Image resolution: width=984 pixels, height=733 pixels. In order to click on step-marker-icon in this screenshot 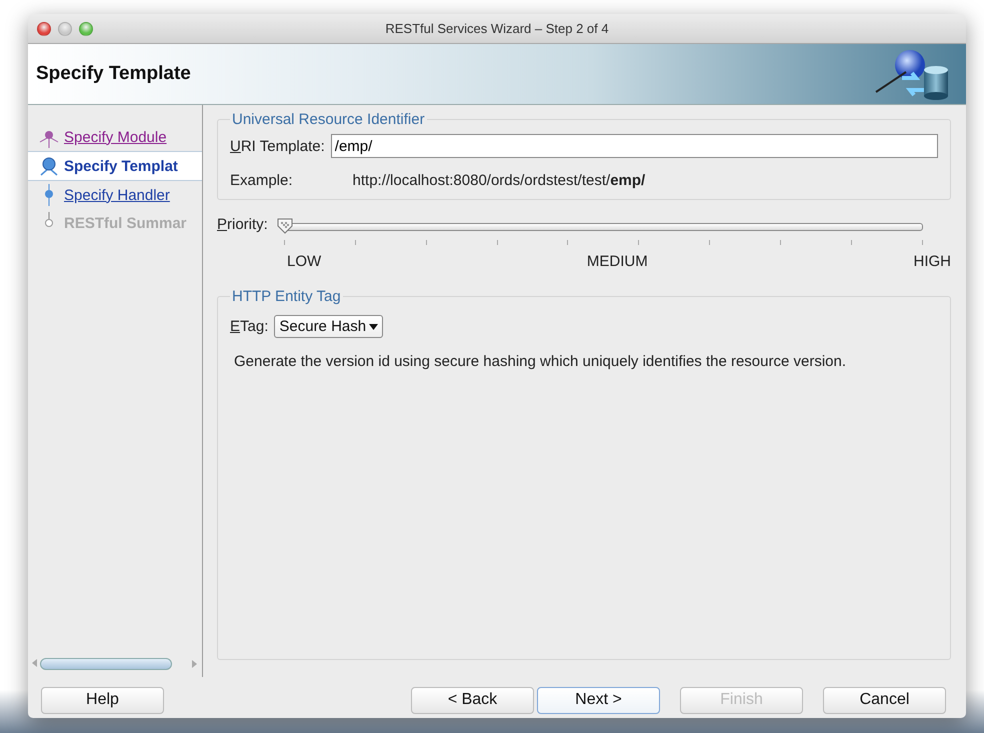, I will do `click(49, 166)`.